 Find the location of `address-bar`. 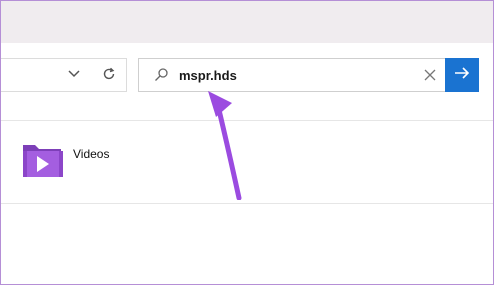

address-bar is located at coordinates (64, 75).